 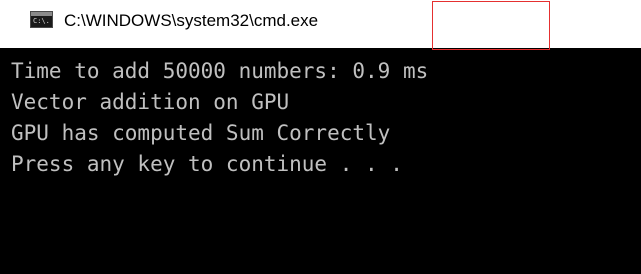 What do you see at coordinates (390, 71) in the screenshot?
I see `timing-value: 0.9 ms` at bounding box center [390, 71].